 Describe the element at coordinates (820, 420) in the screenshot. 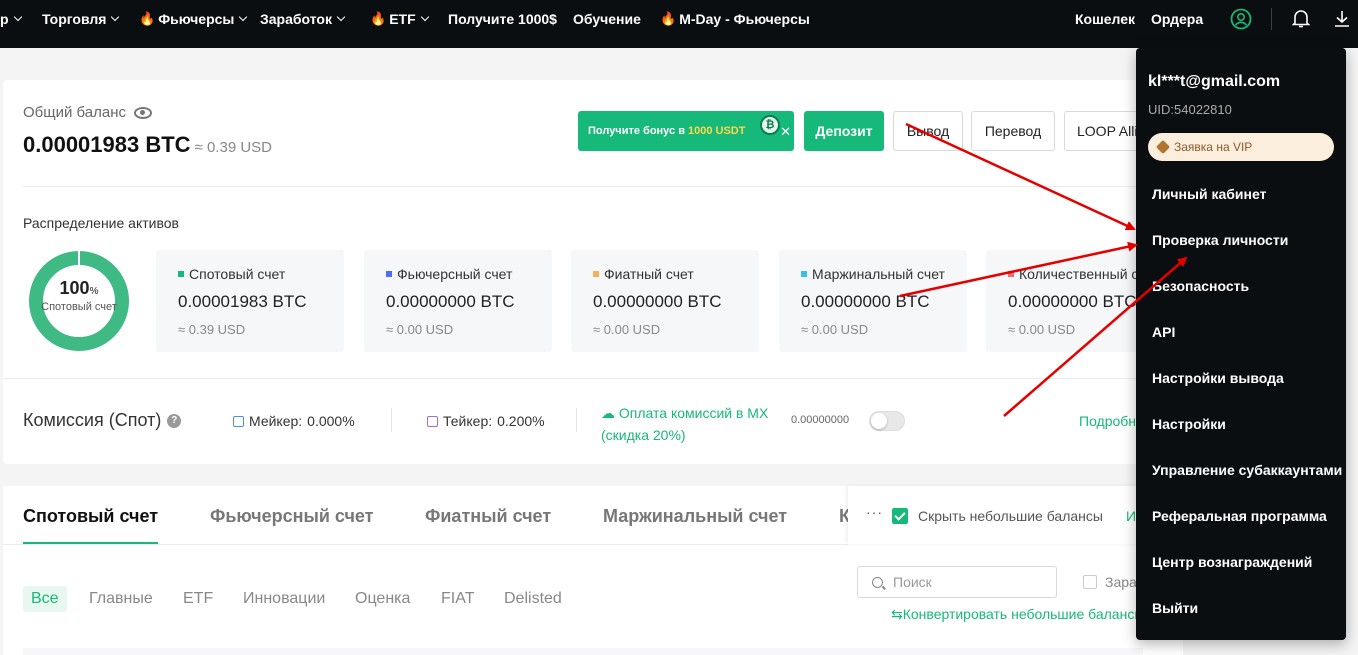

I see `mx-value: 0.00000000` at that location.